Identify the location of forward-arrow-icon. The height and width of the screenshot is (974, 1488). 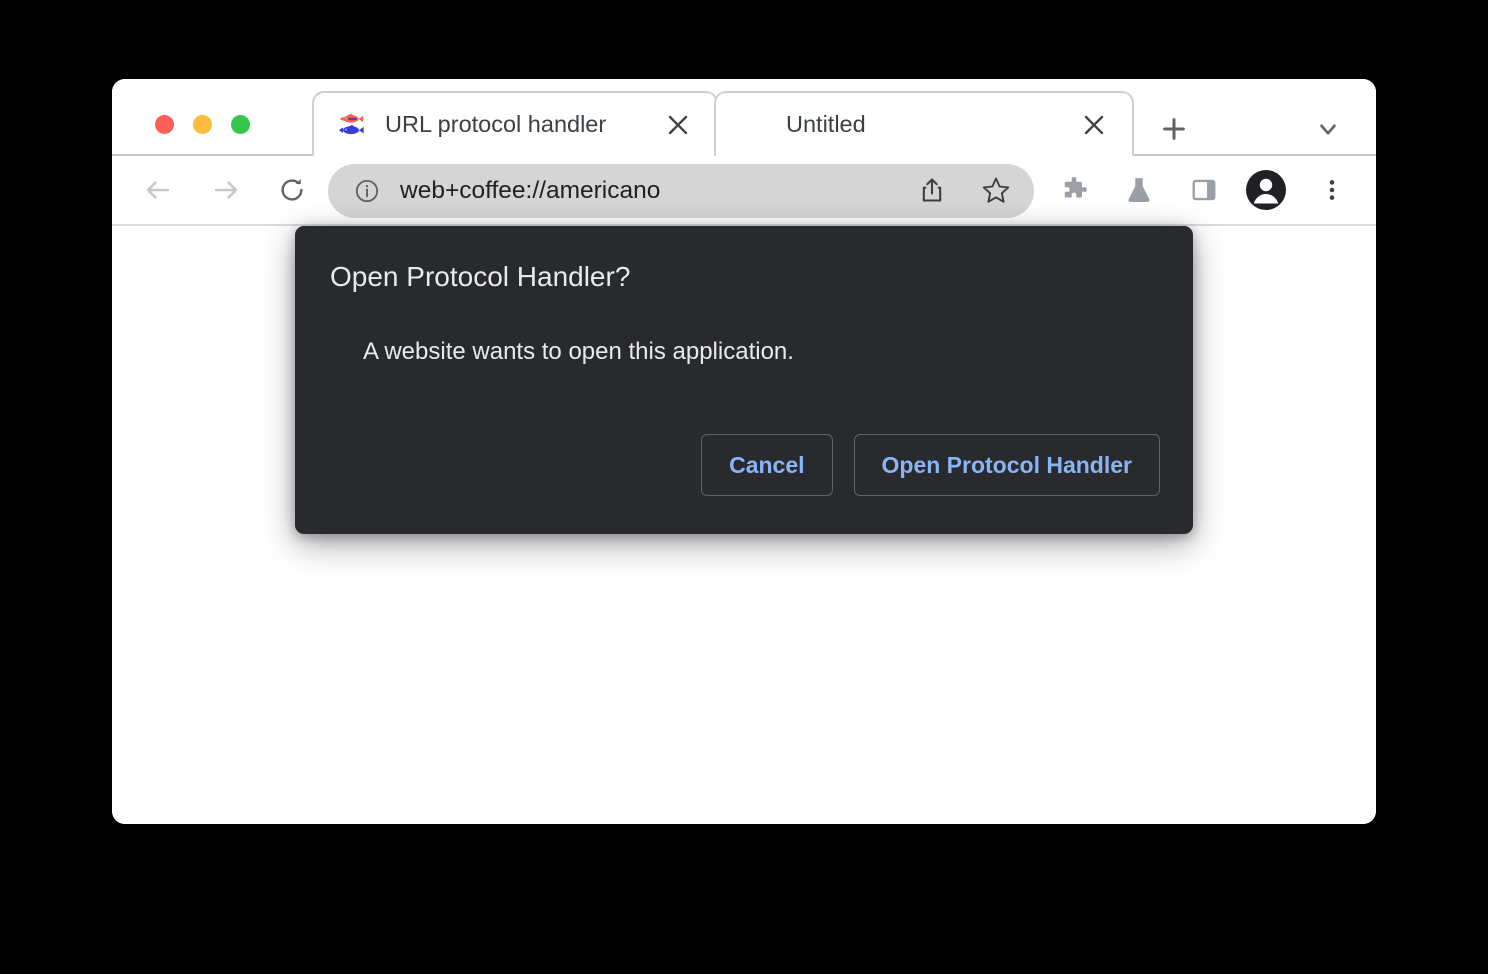
(226, 190).